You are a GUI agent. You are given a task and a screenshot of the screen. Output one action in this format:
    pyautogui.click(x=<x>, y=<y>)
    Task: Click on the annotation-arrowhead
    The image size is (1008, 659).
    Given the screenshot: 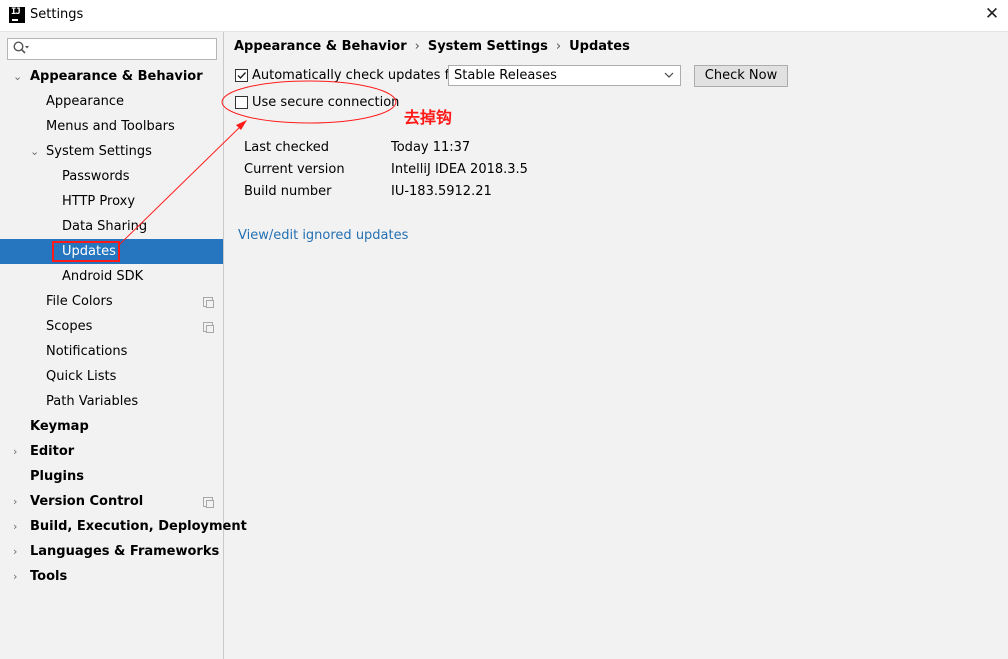 What is the action you would take?
    pyautogui.click(x=241, y=125)
    